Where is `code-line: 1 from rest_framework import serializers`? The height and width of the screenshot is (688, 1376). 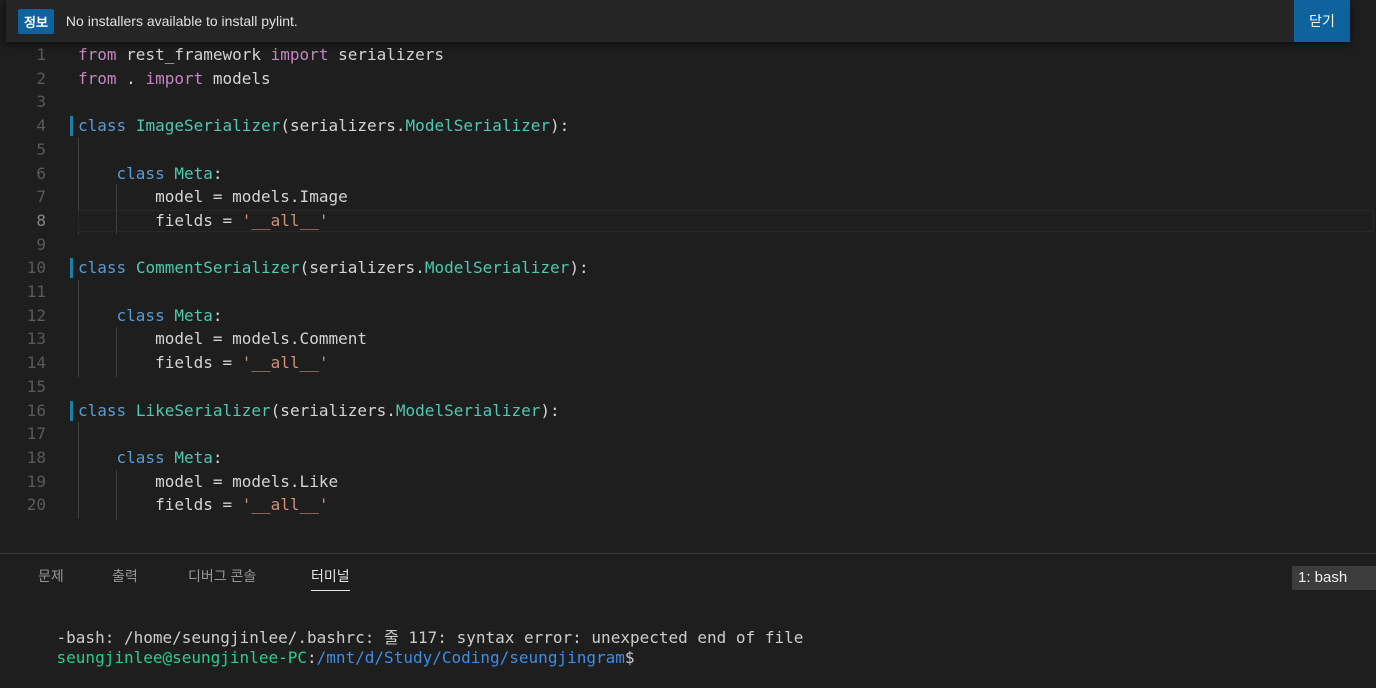
code-line: 1 from rest_framework import serializers is located at coordinates (688, 55).